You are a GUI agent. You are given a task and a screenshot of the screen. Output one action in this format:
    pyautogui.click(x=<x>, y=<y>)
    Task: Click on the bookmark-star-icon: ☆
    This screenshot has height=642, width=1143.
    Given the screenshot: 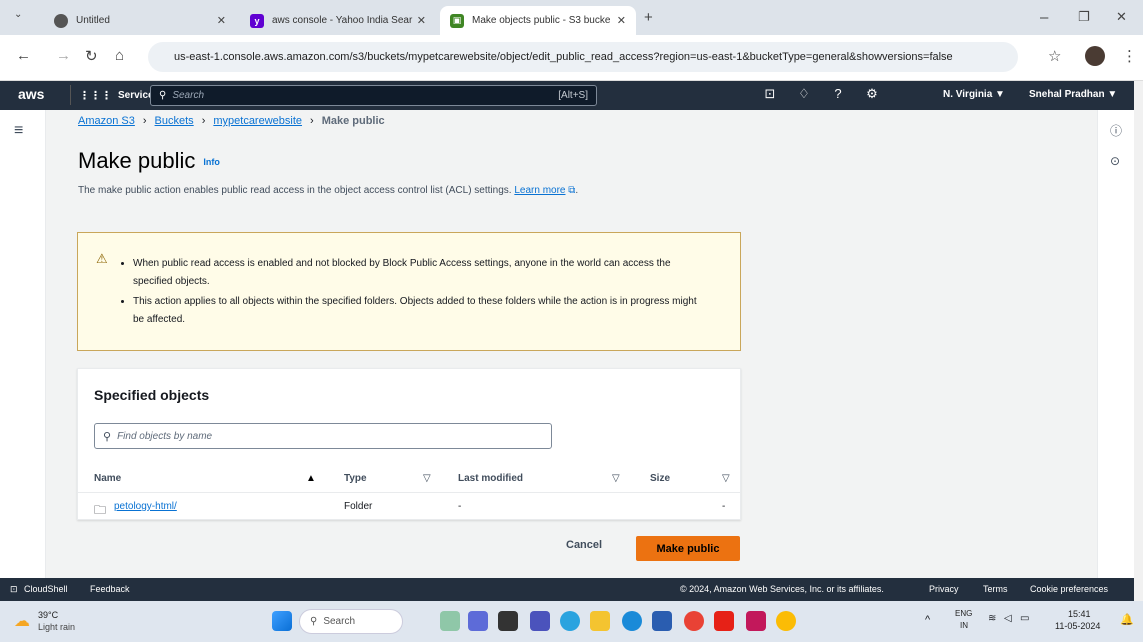 What is the action you would take?
    pyautogui.click(x=1054, y=56)
    